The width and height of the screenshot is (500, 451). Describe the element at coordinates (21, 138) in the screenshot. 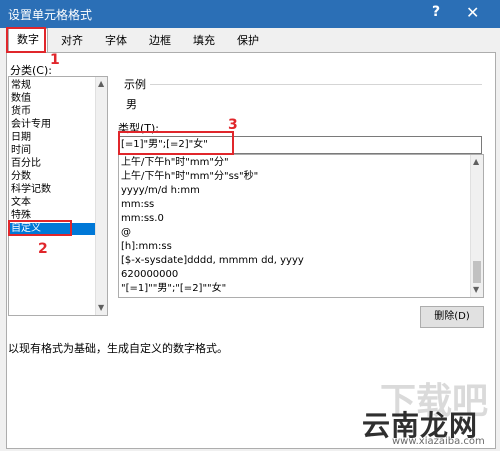

I see `category-item-date: 日期` at that location.